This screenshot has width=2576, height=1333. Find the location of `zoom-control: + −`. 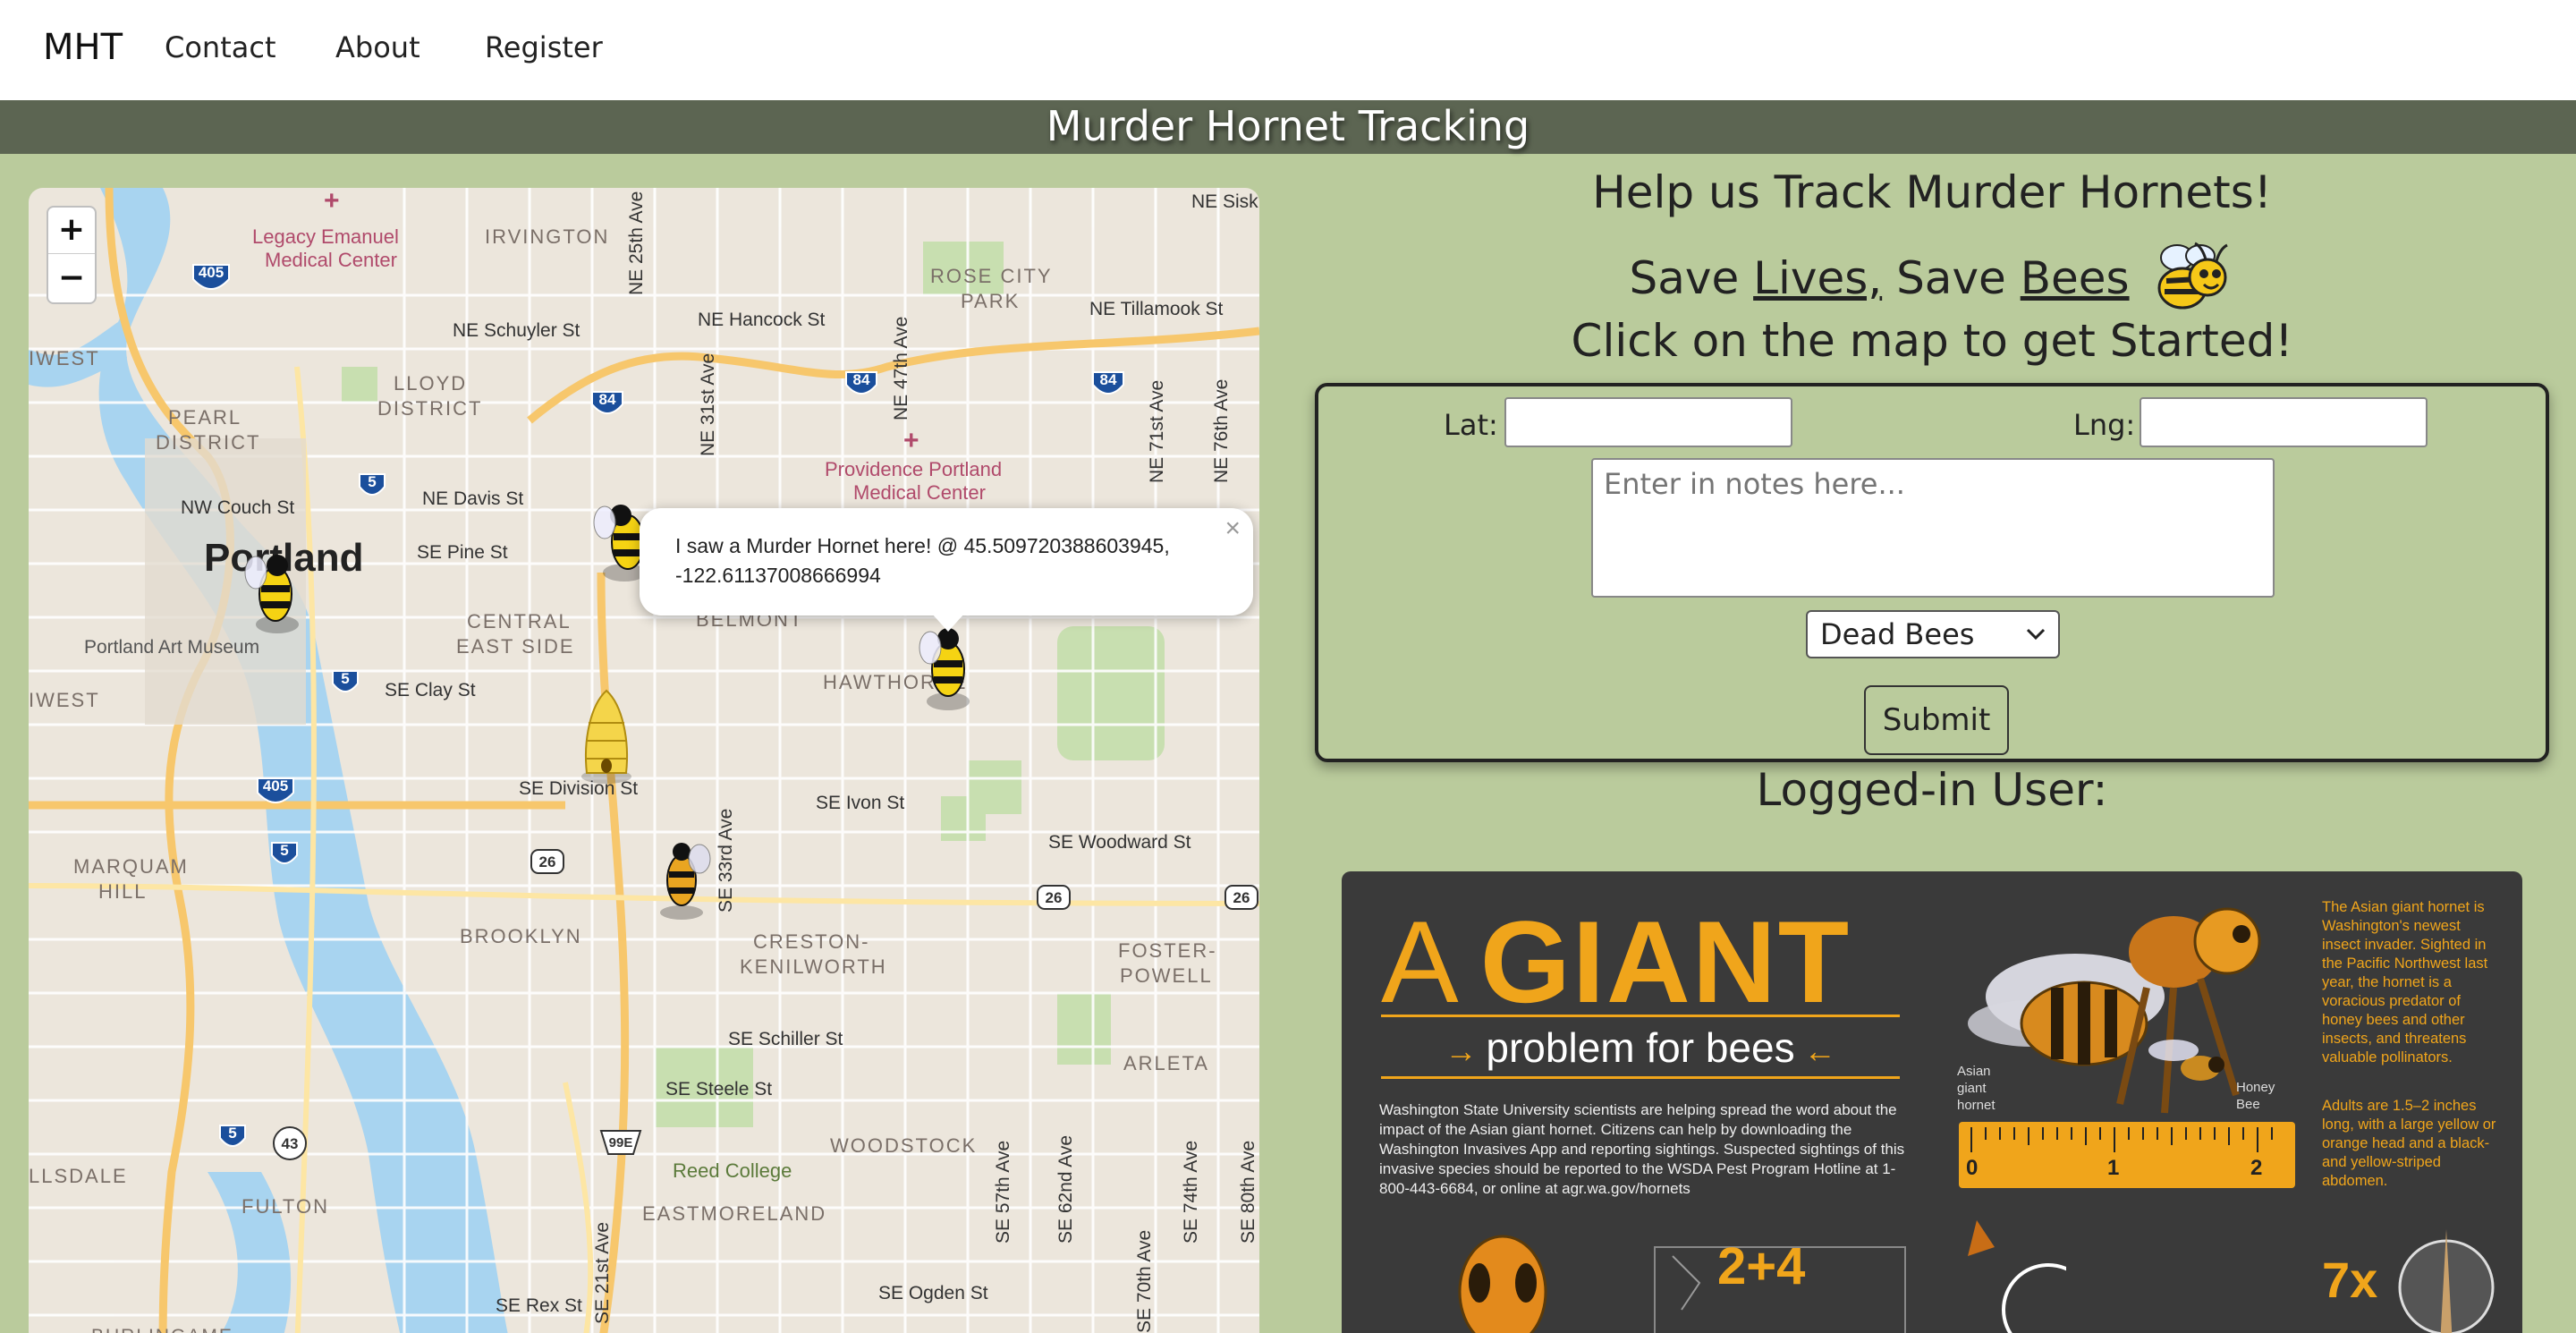

zoom-control: + − is located at coordinates (72, 255).